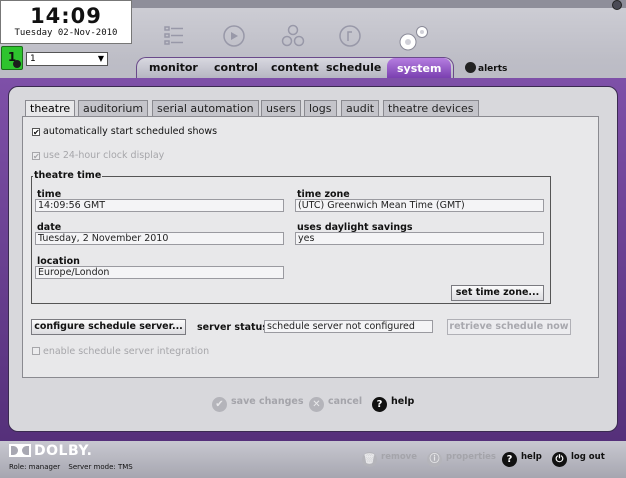  Describe the element at coordinates (126, 351) in the screenshot. I see `enable-schedule-label: enable schedule server integration` at that location.